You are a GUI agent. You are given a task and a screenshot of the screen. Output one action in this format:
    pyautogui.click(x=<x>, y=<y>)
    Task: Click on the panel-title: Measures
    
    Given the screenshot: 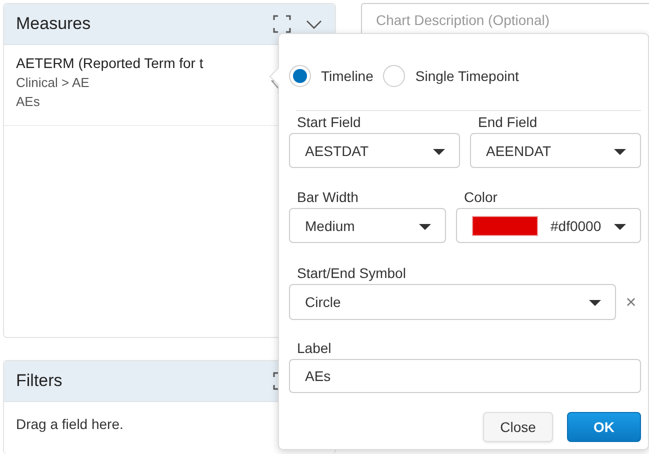 What is the action you would take?
    pyautogui.click(x=54, y=24)
    